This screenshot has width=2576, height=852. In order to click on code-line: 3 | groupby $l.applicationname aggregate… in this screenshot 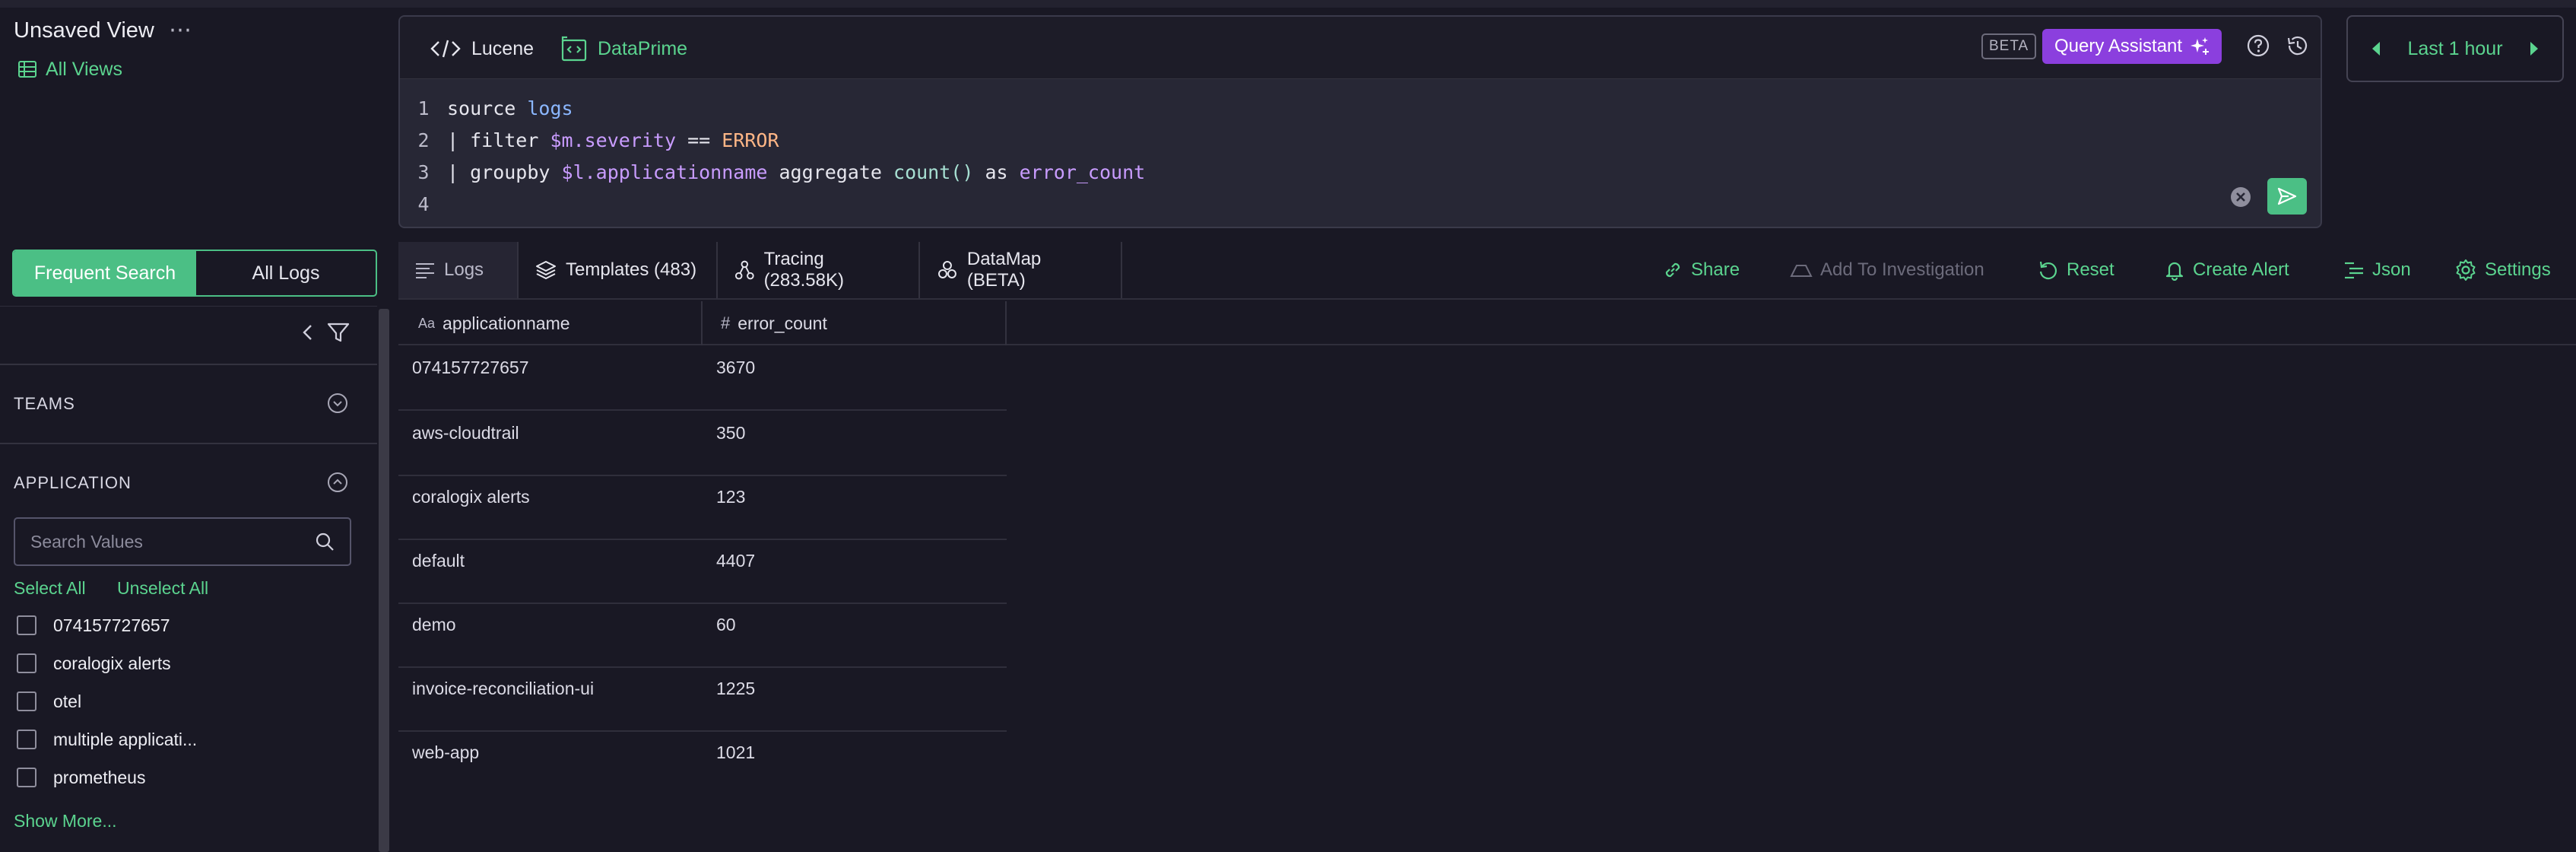, I will do `click(1360, 173)`.